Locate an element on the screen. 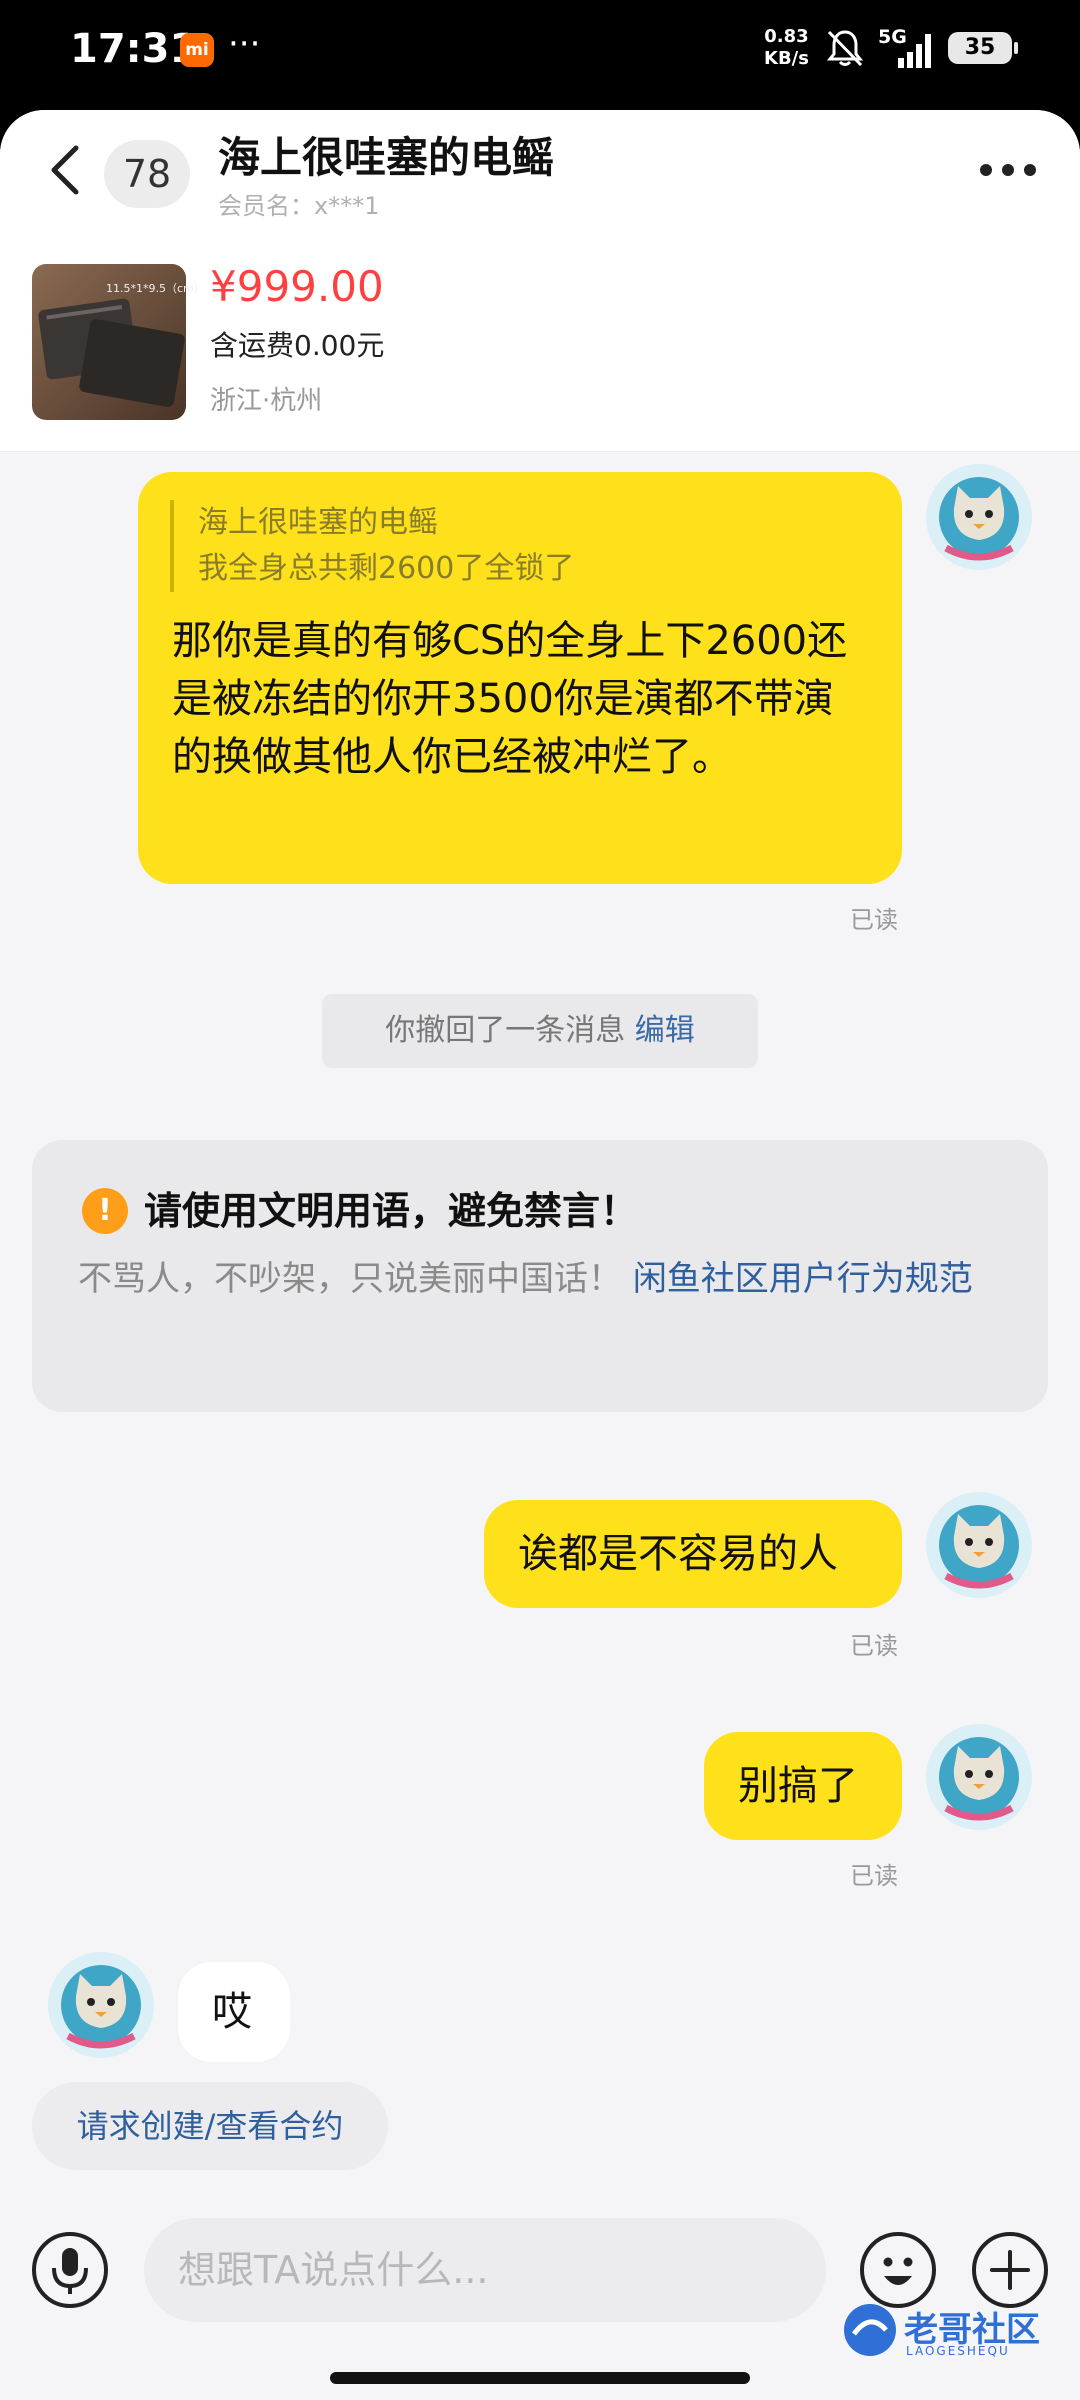  product-shipping: 含运费0.00元 is located at coordinates (297, 345).